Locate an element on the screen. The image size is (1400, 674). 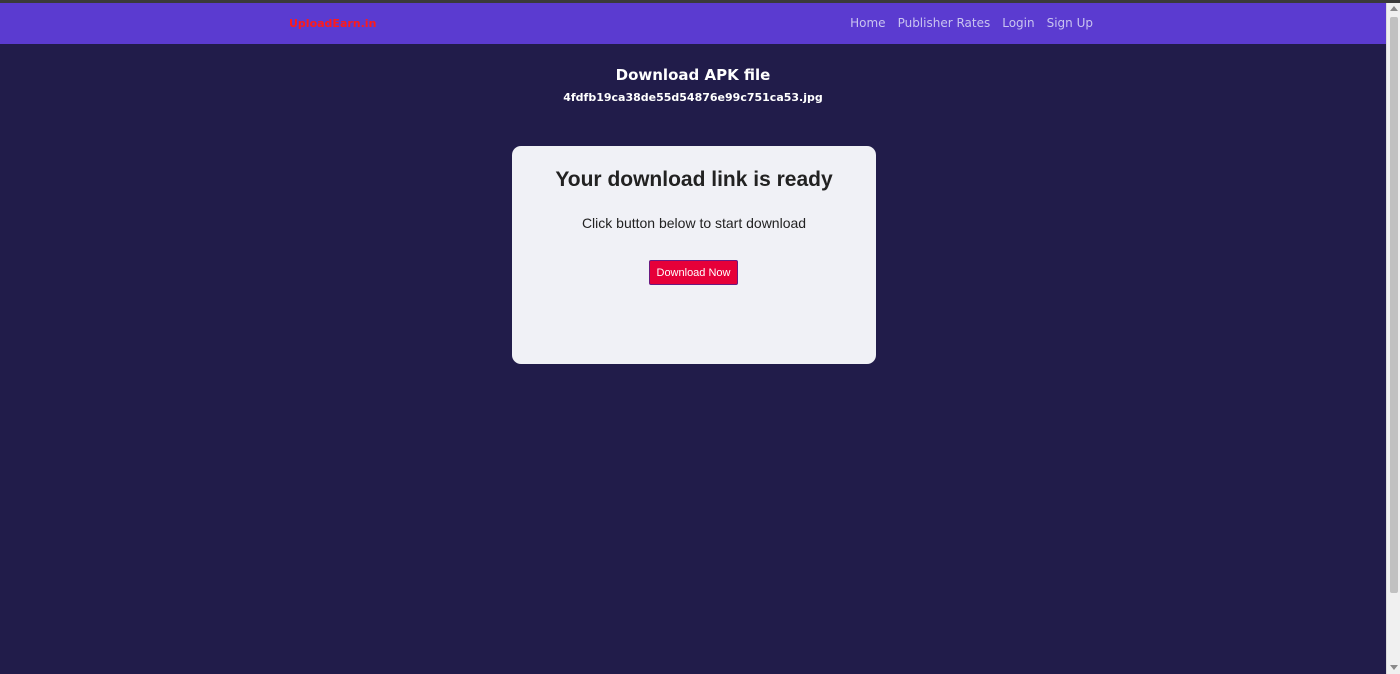
brand-logo-link: UploadEarn.in is located at coordinates (332, 23).